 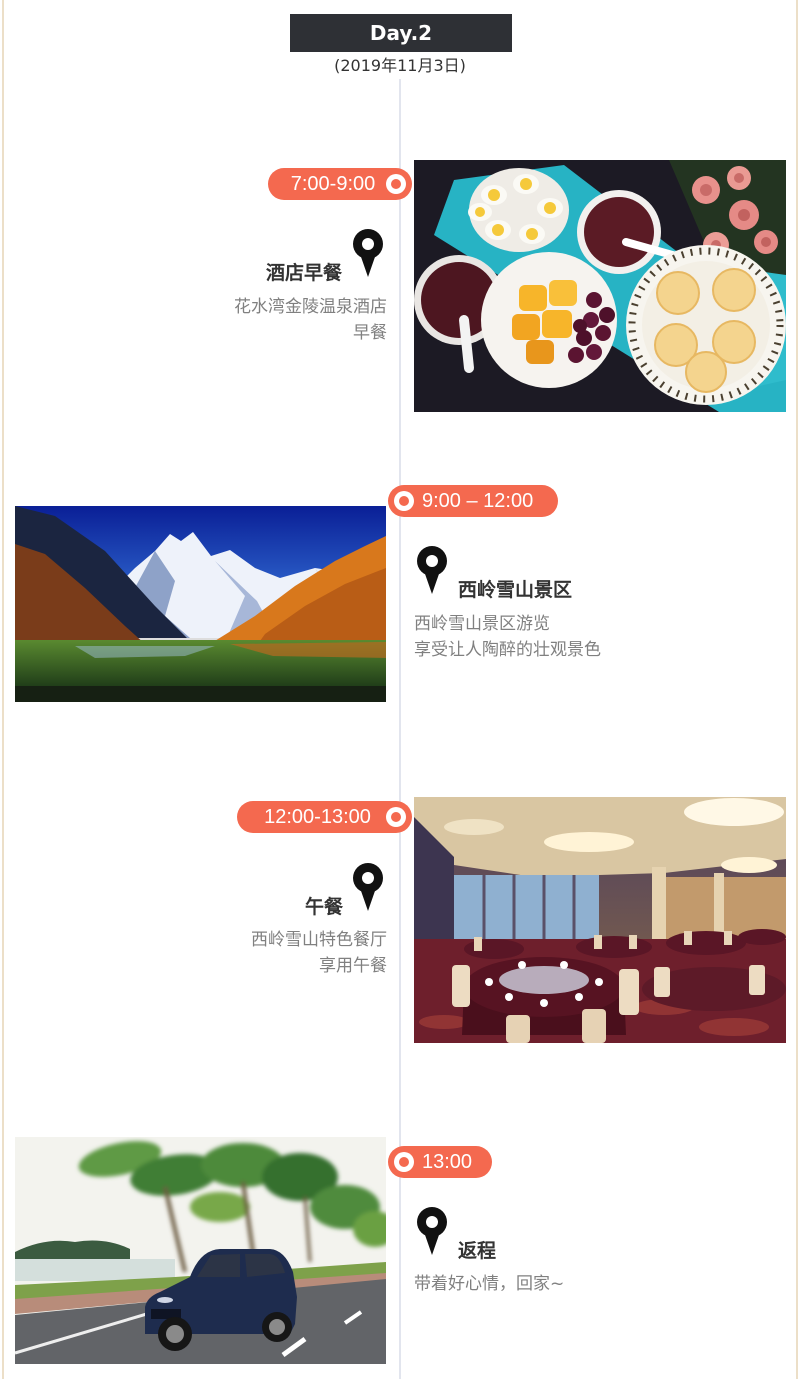 I want to click on snow-mountain-photo-image, so click(x=200, y=604).